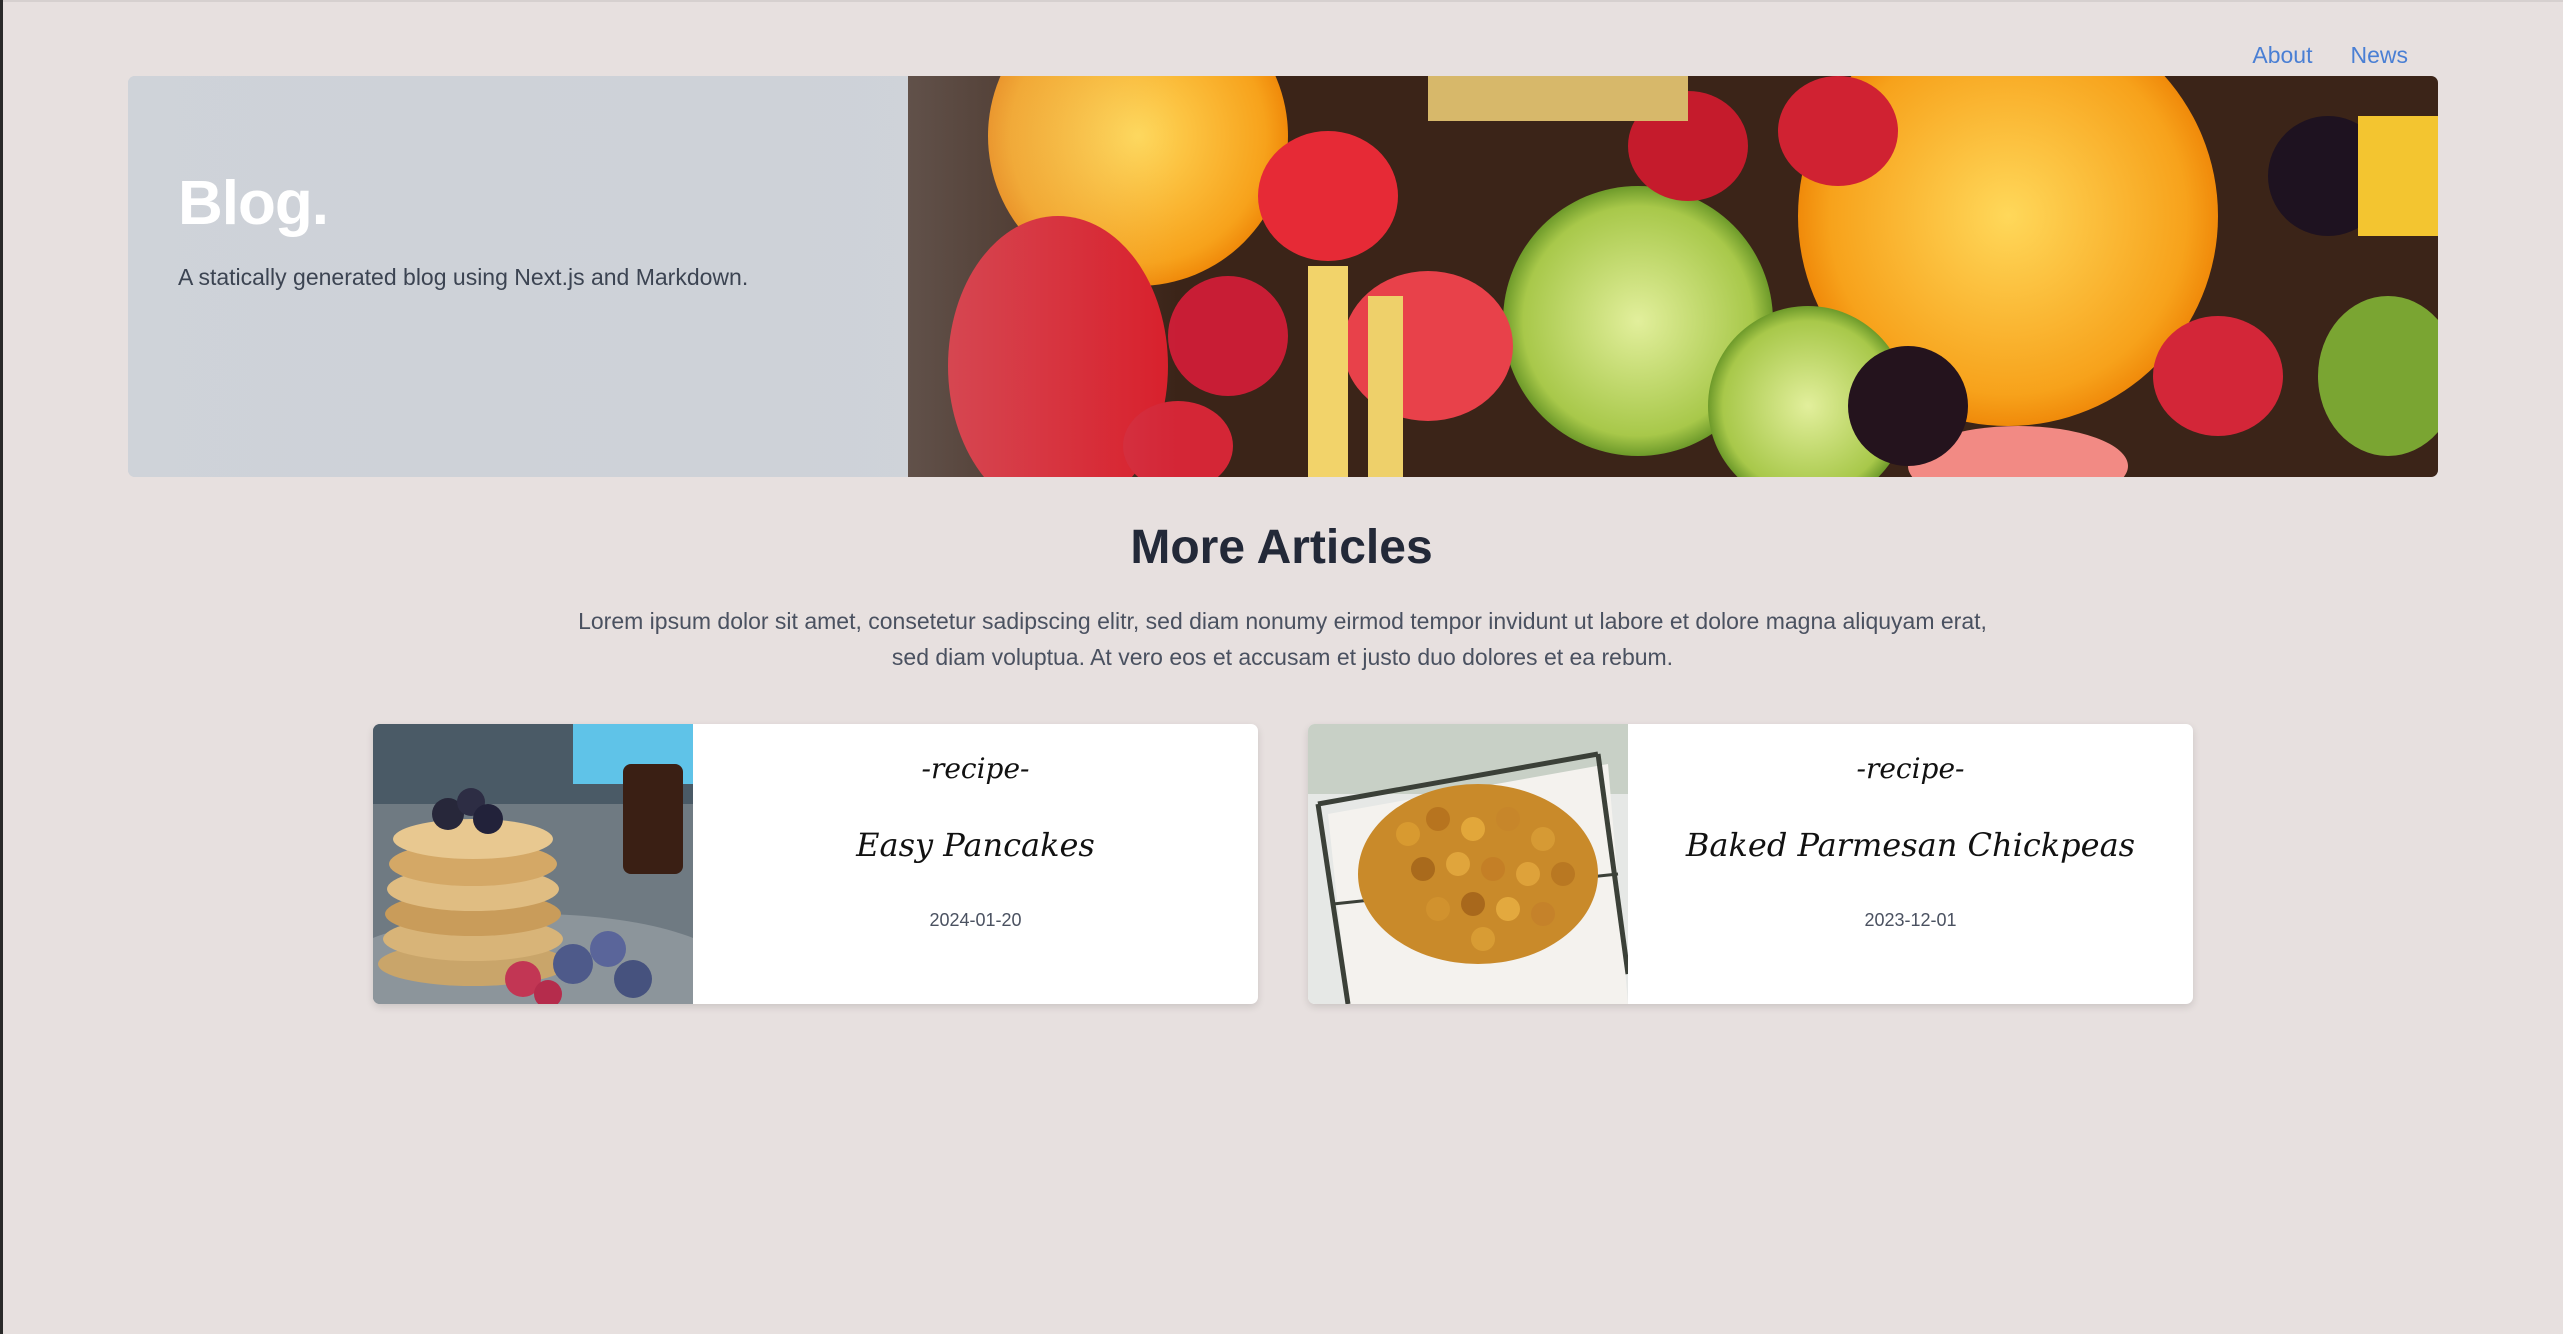  I want to click on article-date: 2023-12-01, so click(1910, 920).